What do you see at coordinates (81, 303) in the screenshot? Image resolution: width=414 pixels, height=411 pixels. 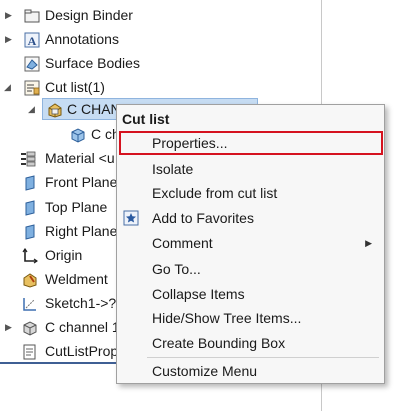 I see `tree-item-label: Sketch1->?` at bounding box center [81, 303].